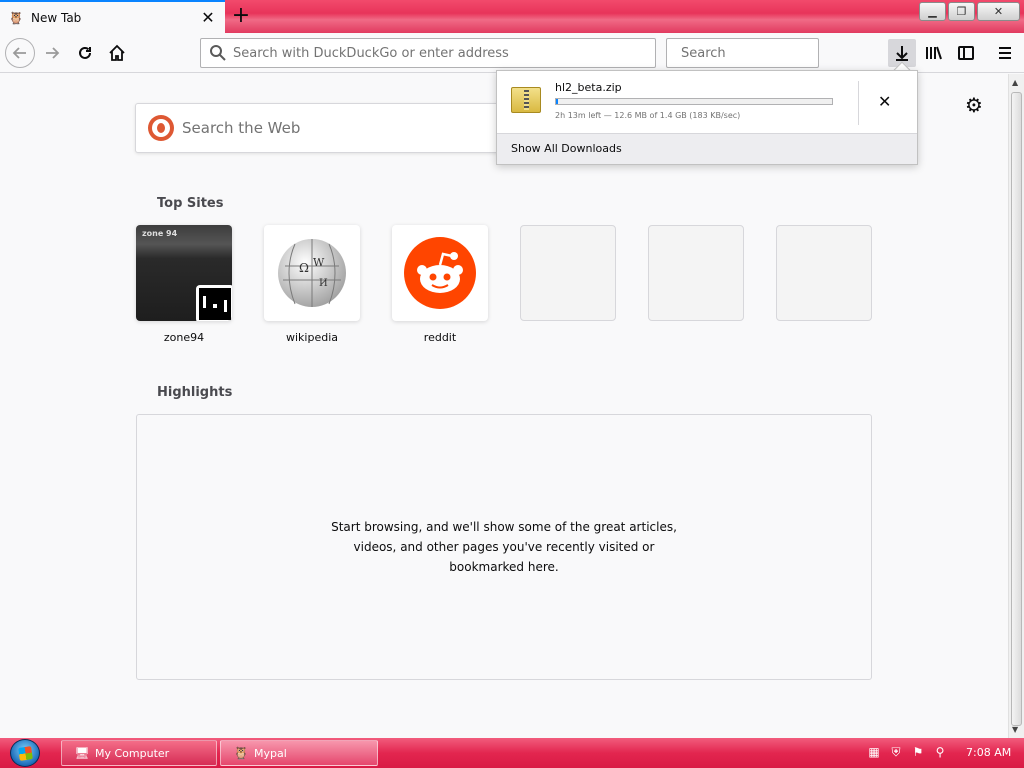  Describe the element at coordinates (932, 11) in the screenshot. I see `minimize-button: ▁` at that location.